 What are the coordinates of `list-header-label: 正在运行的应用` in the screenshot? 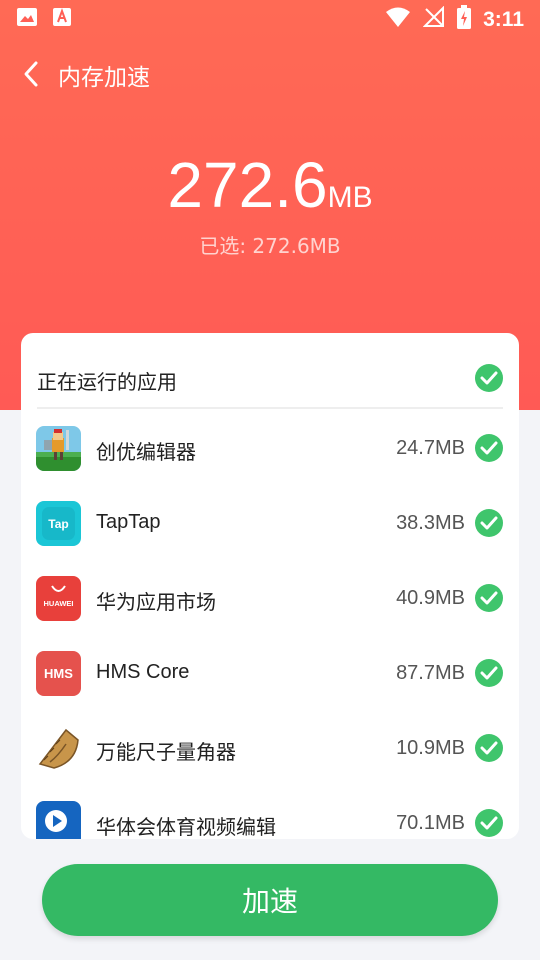 It's located at (107, 382).